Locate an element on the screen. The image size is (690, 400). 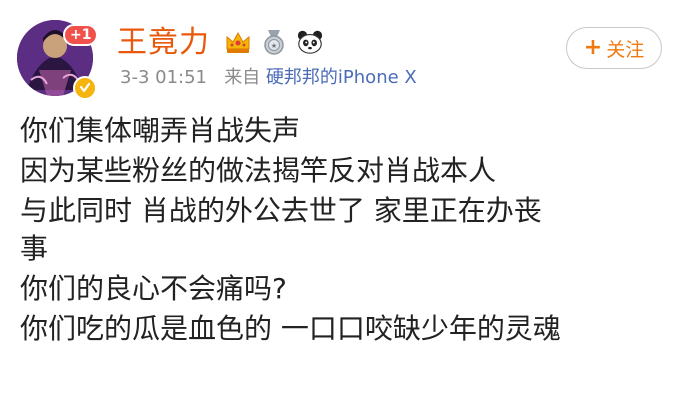
post-time: 3-3 01:51 is located at coordinates (163, 77).